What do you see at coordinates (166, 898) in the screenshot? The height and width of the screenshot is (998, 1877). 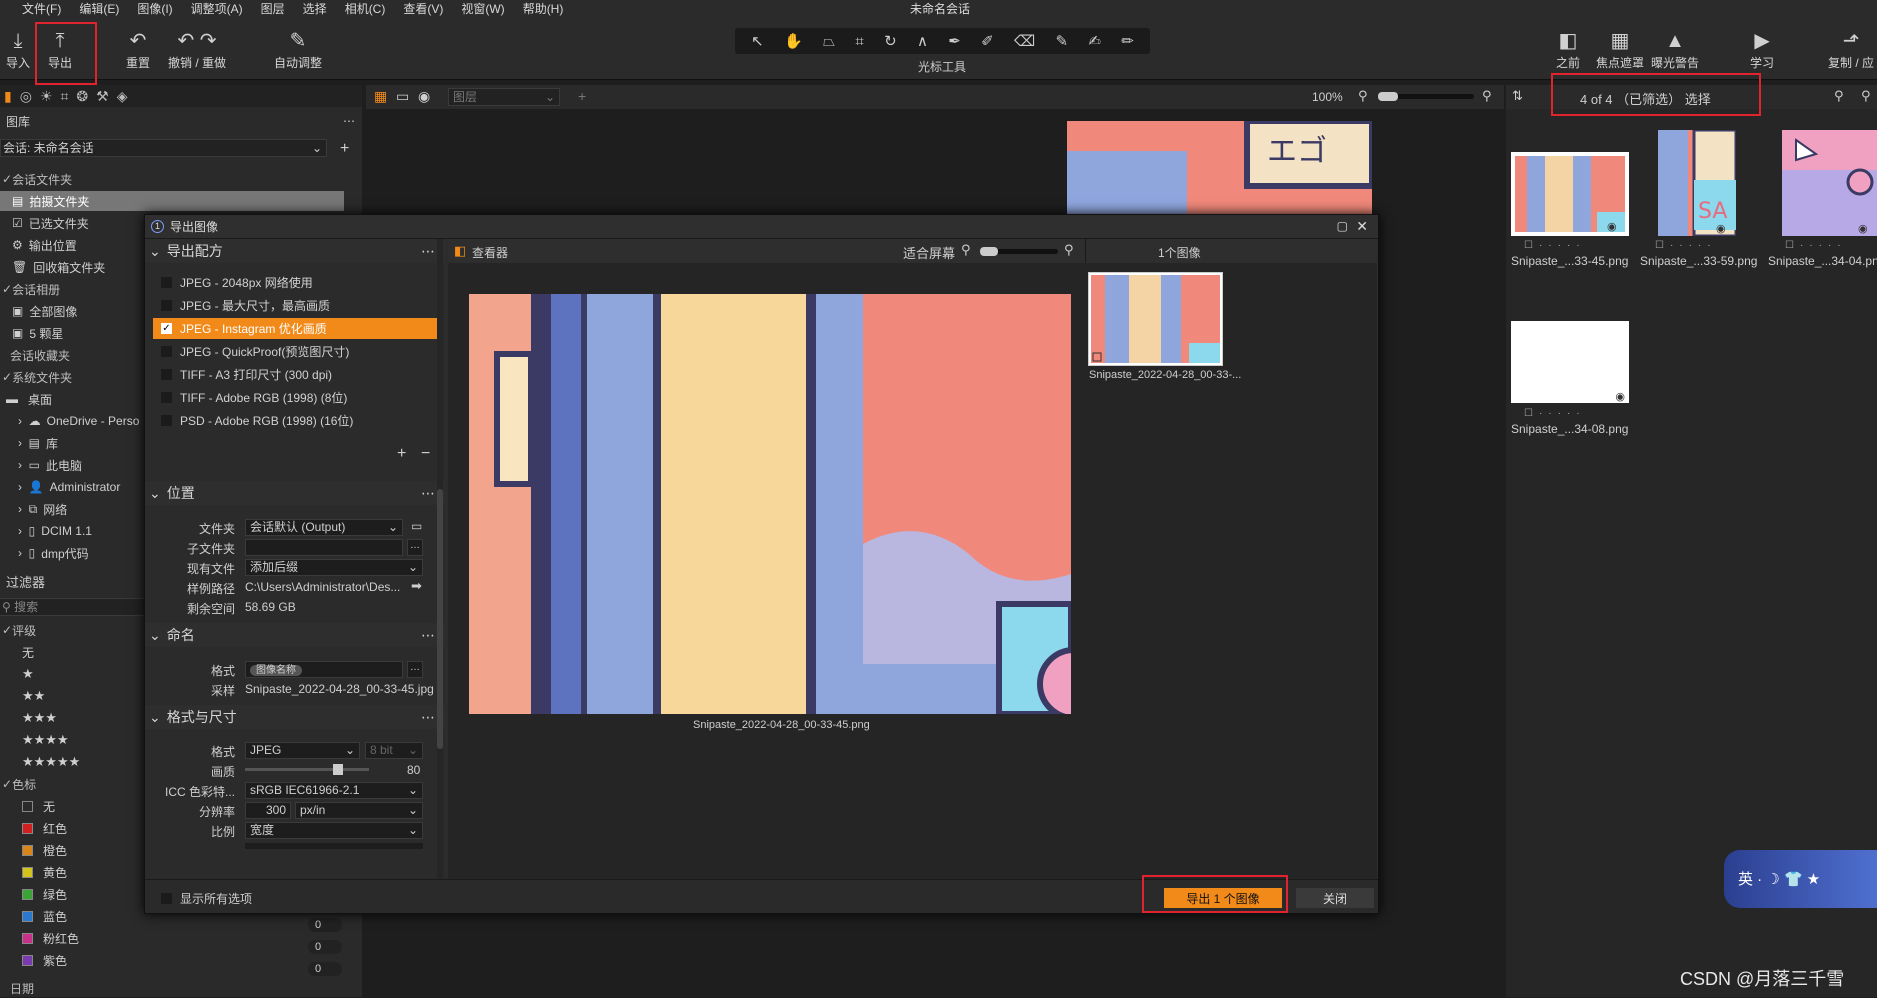 I see `show-all-checkbox` at bounding box center [166, 898].